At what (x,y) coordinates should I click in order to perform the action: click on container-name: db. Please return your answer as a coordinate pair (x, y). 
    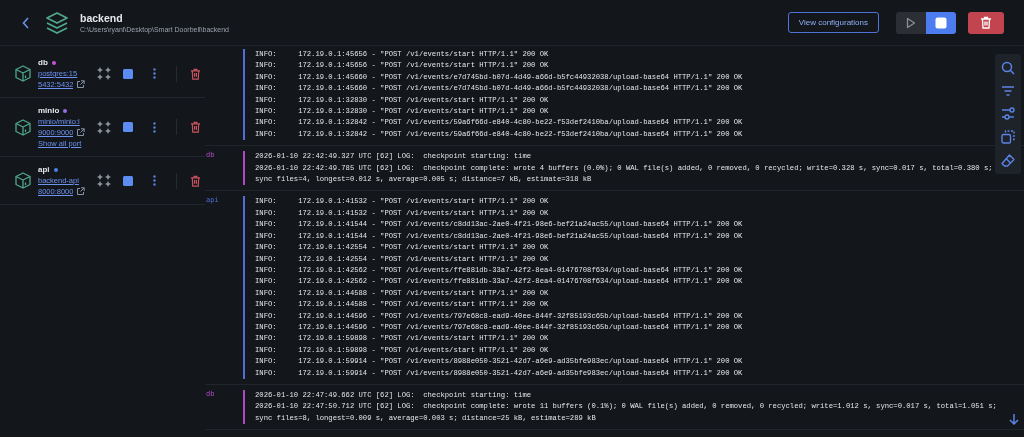
    Looking at the image, I should click on (43, 62).